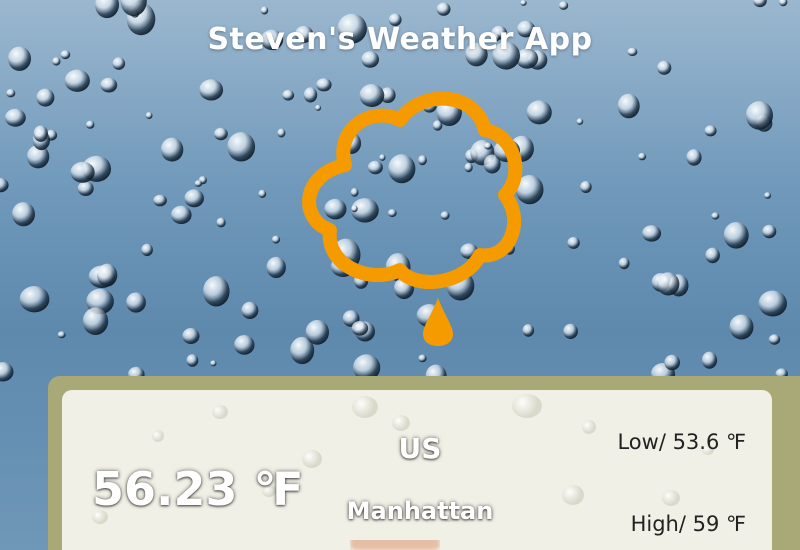 This screenshot has height=550, width=800. I want to click on high-temperature: High/ 59 ℉, so click(688, 524).